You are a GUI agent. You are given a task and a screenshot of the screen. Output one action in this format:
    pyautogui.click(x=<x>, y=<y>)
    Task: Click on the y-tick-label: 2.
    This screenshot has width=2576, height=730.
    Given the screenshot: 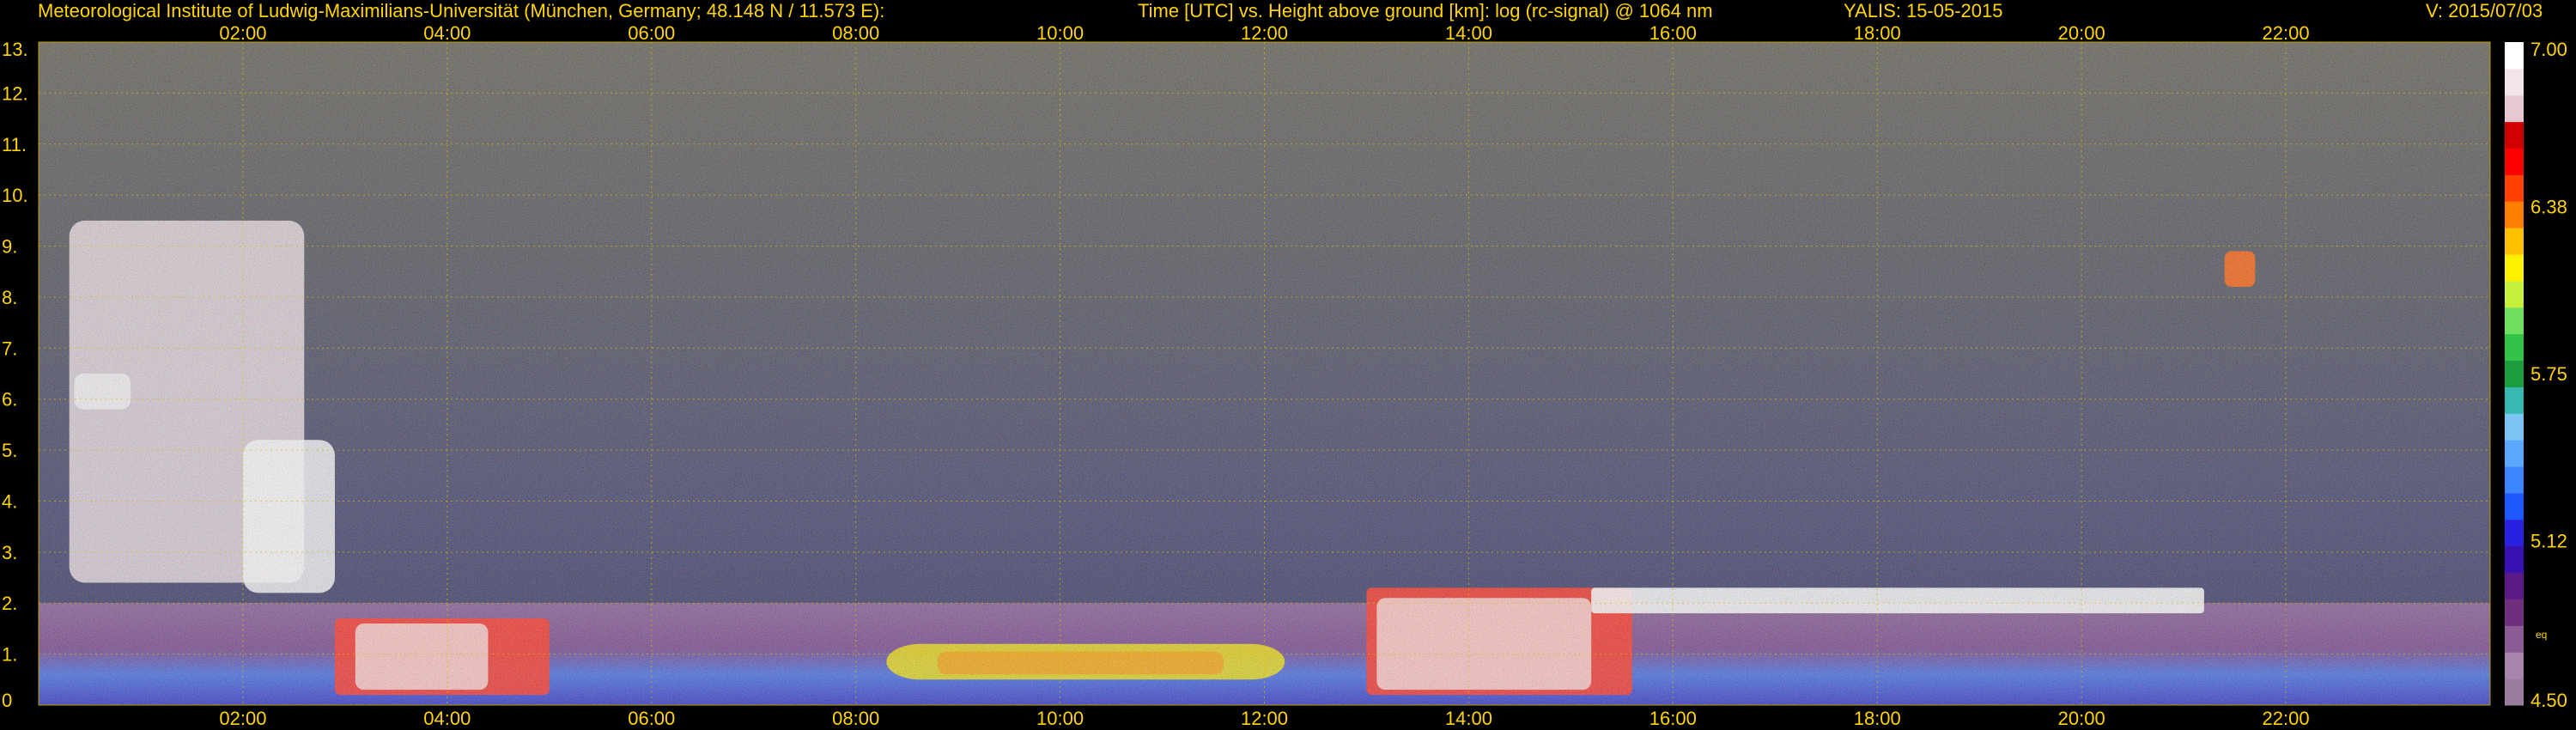 What is the action you would take?
    pyautogui.click(x=9, y=603)
    